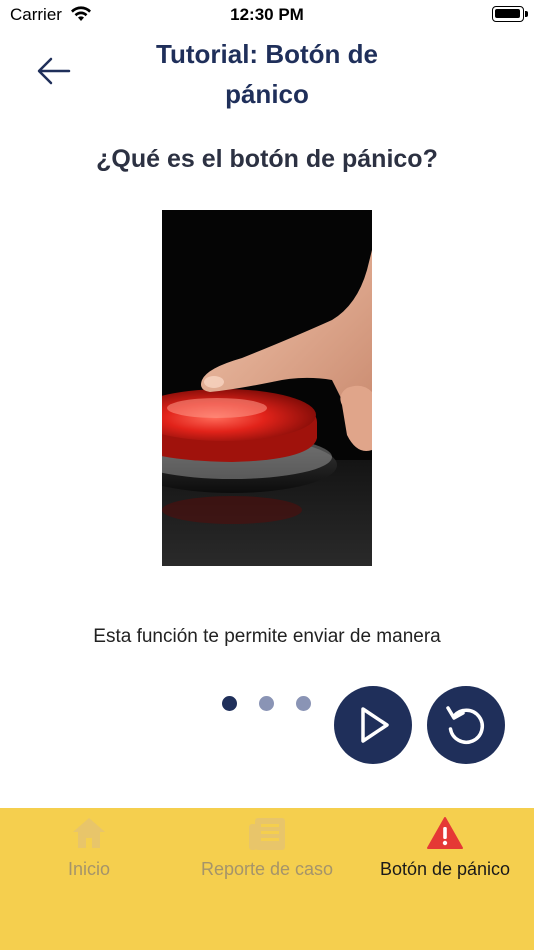  I want to click on document-icon, so click(267, 836).